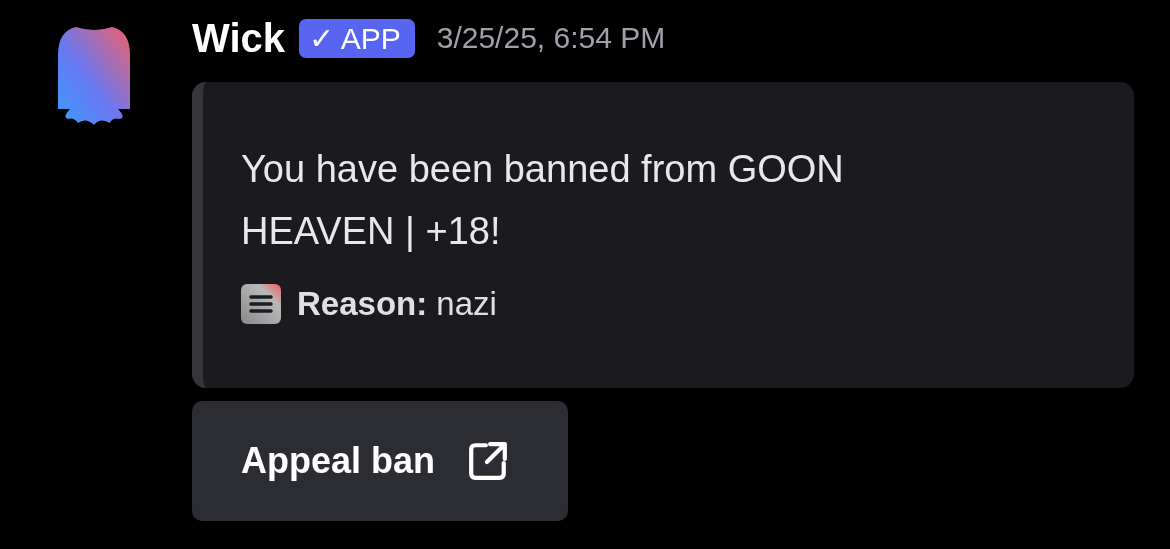 This screenshot has width=1170, height=549. Describe the element at coordinates (380, 461) in the screenshot. I see `appeal-button: Appeal ban` at that location.